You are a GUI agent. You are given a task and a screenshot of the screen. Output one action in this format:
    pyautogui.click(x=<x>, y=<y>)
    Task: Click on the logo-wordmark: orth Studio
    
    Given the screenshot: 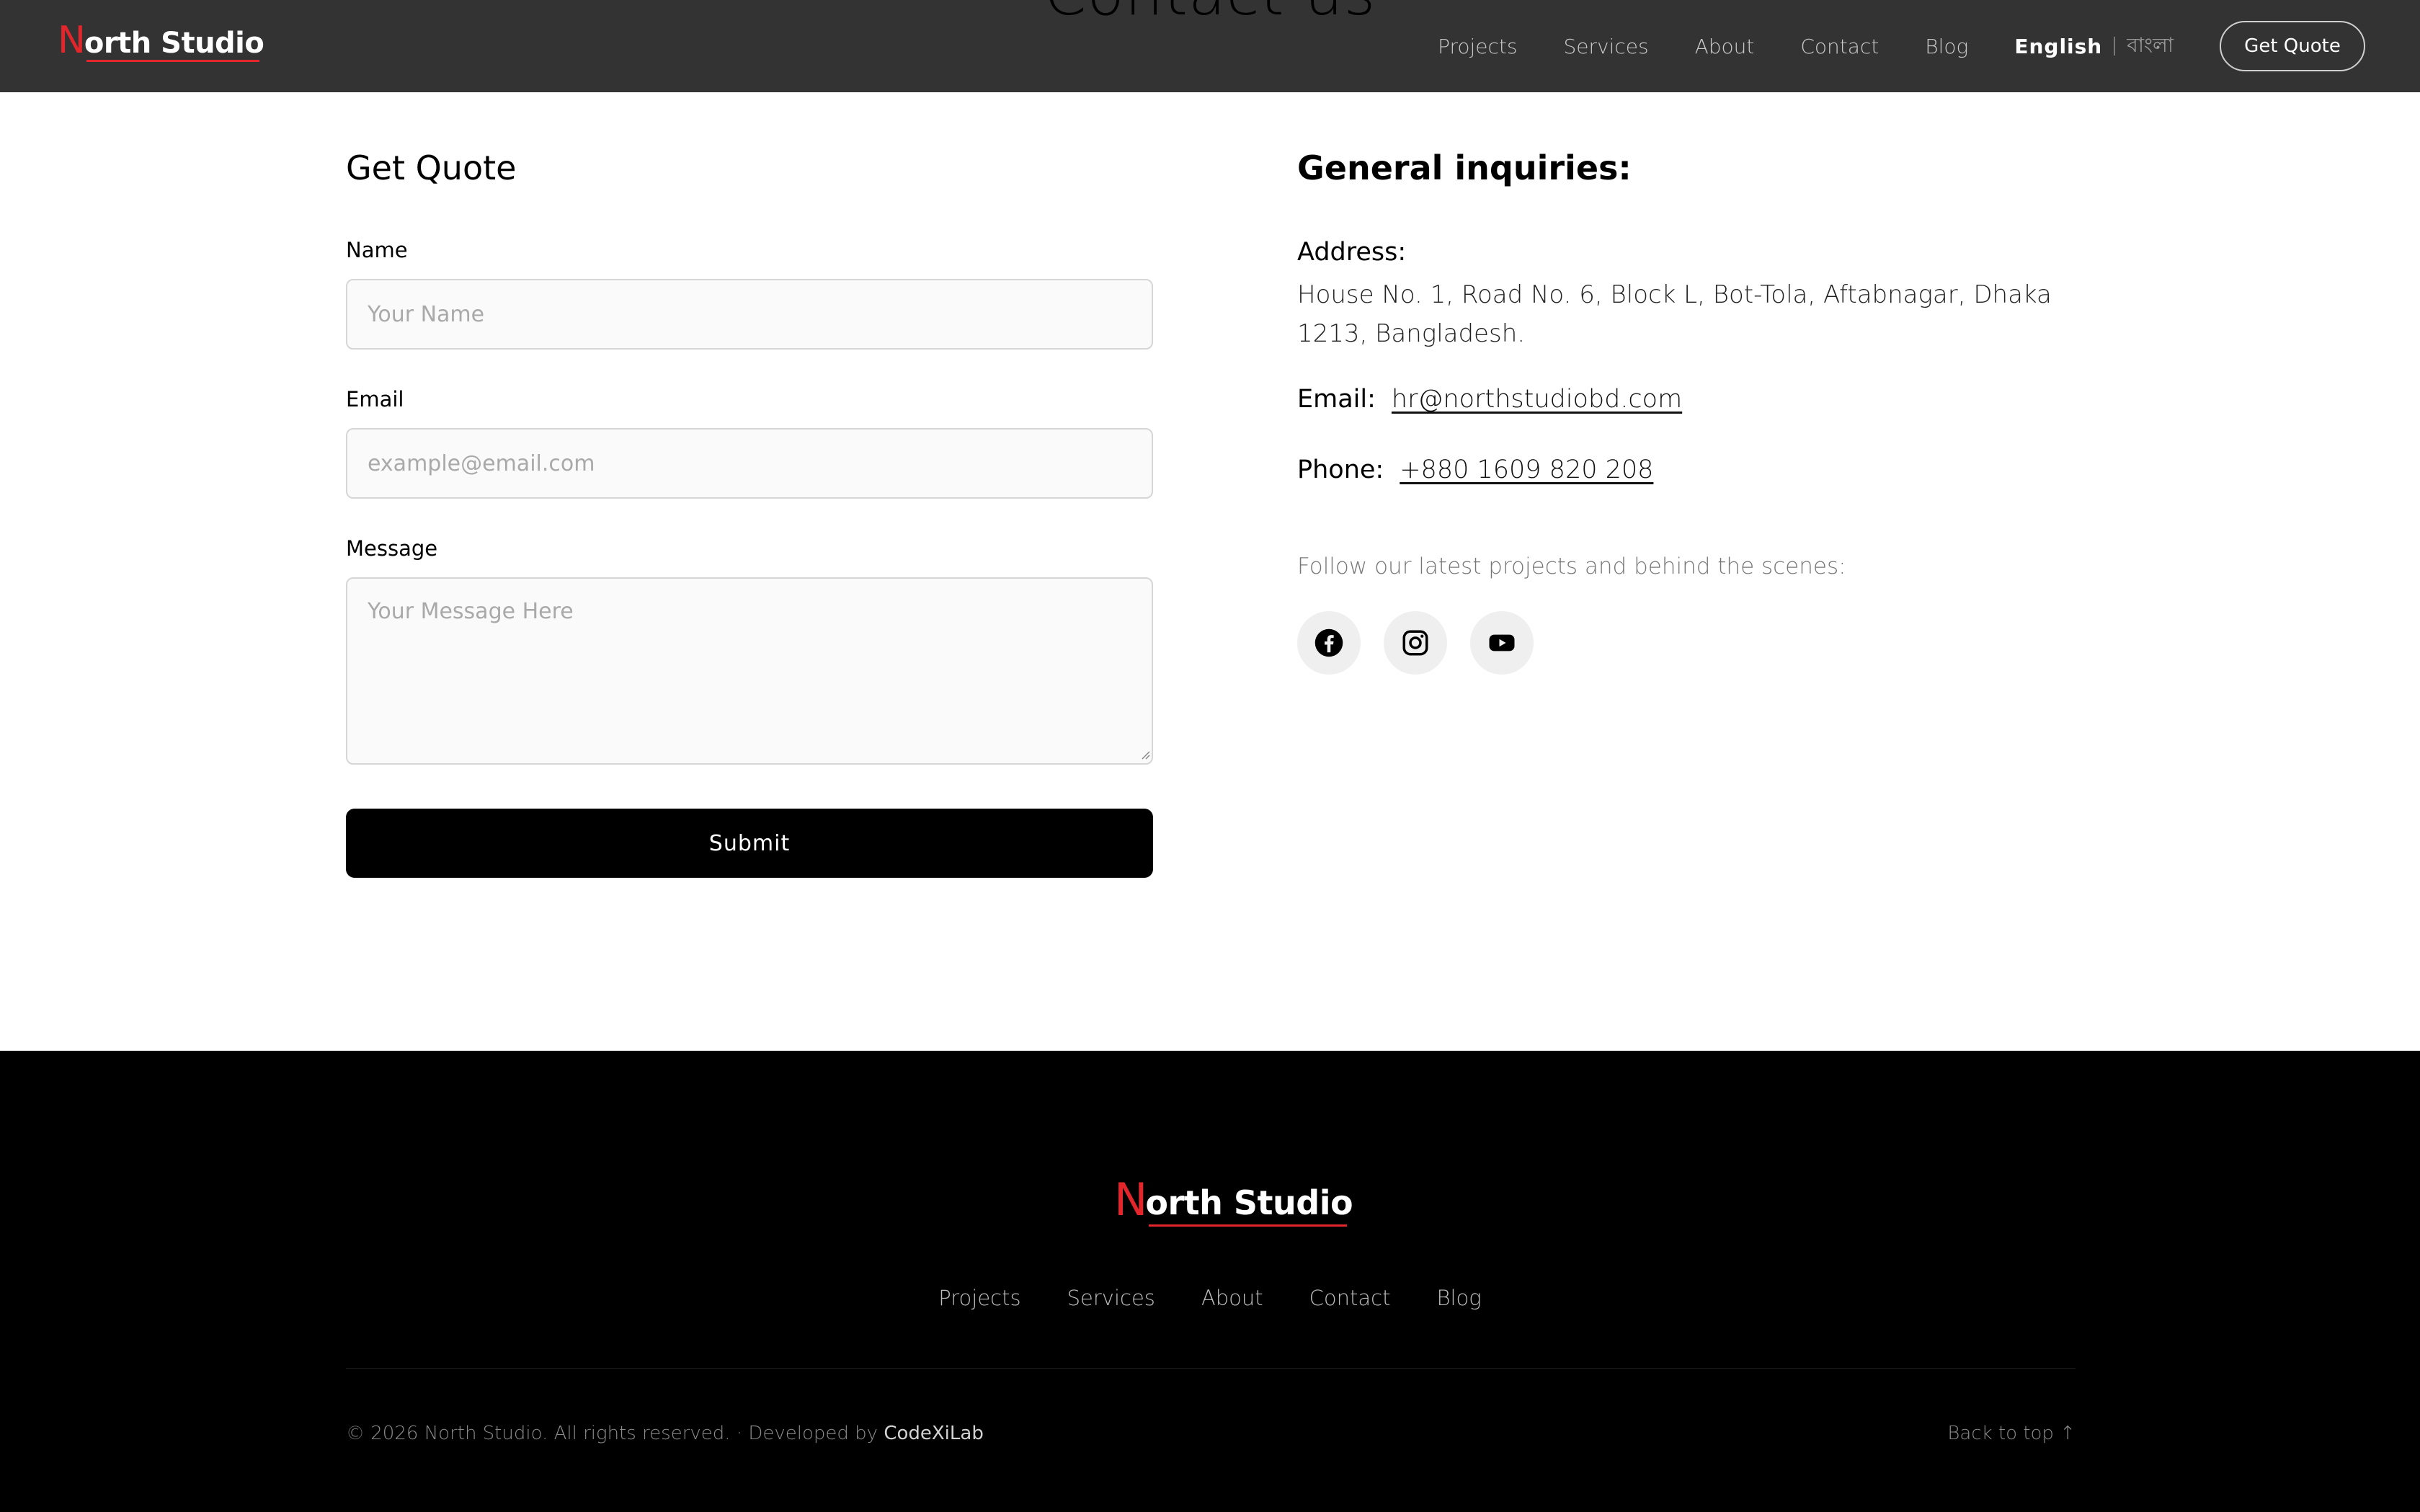 What is the action you would take?
    pyautogui.click(x=174, y=44)
    